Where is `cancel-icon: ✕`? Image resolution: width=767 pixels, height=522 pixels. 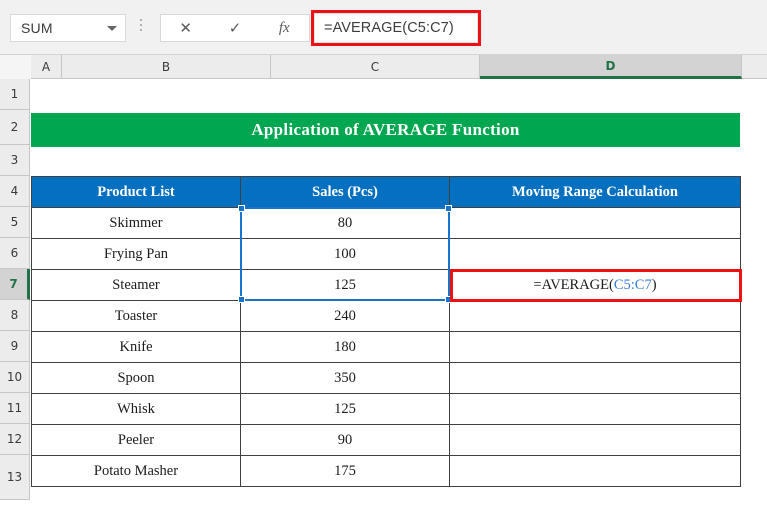 cancel-icon: ✕ is located at coordinates (186, 28).